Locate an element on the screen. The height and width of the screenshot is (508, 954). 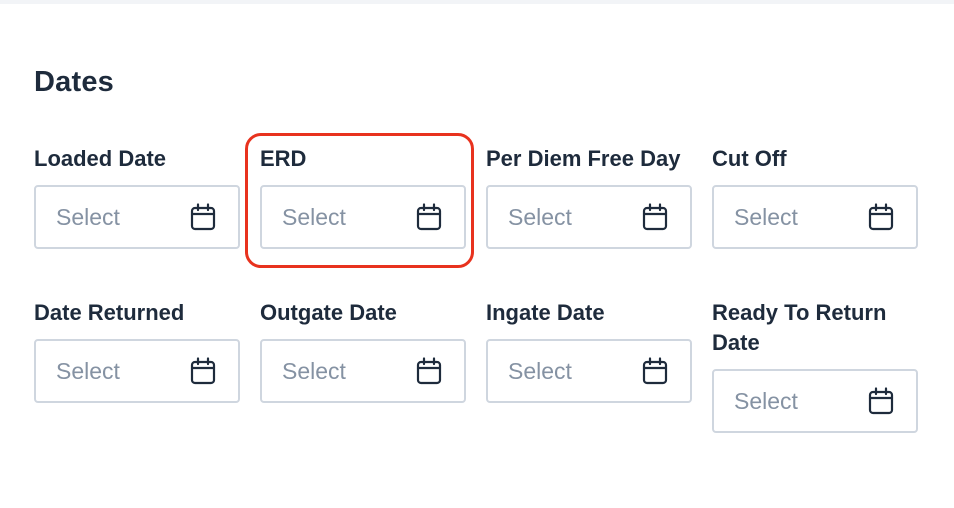
date-returned-picker: Select is located at coordinates (137, 371).